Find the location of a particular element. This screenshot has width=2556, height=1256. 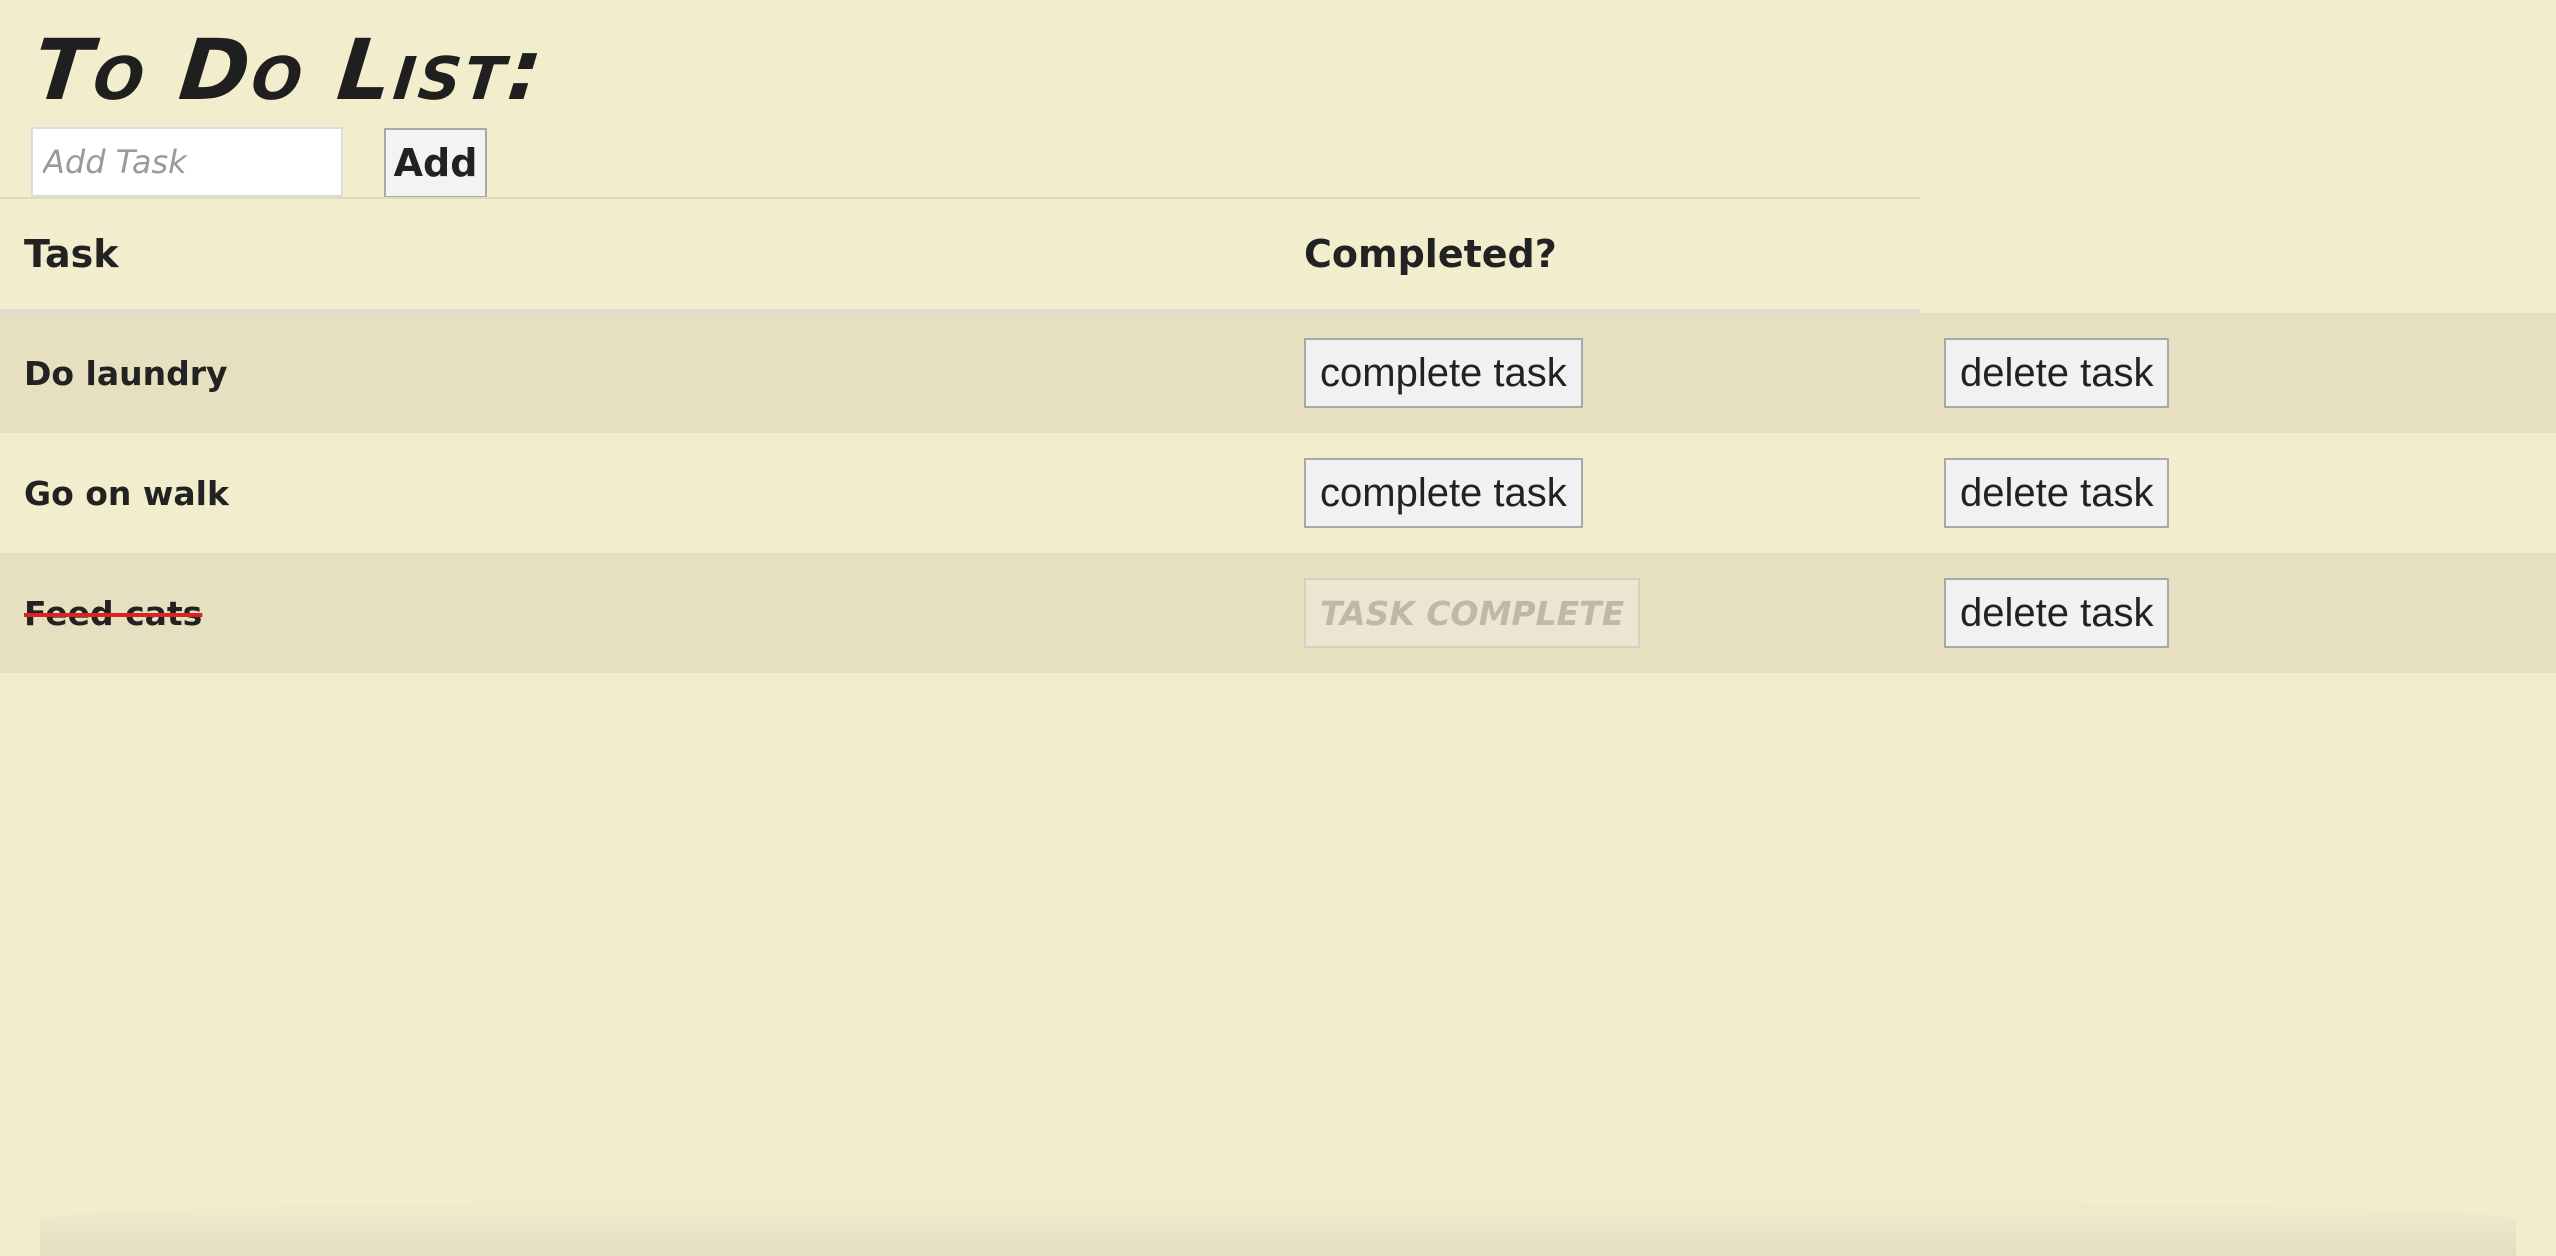

table-row: Feed cats Task Complete delete task is located at coordinates (1278, 613).